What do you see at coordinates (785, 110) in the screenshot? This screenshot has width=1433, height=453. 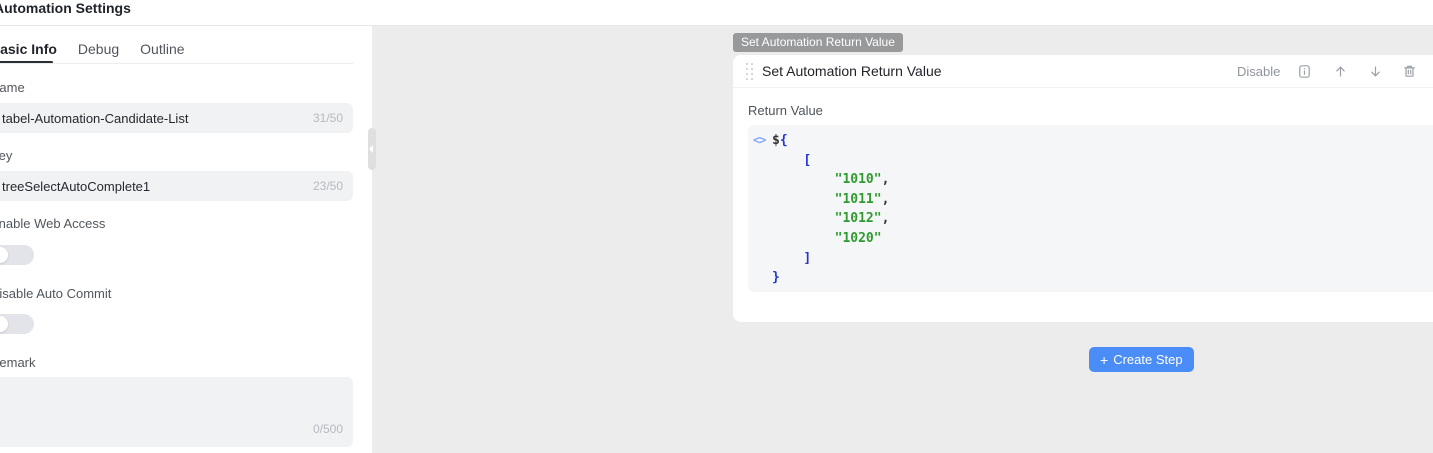 I see `return-value-label: Return Value` at bounding box center [785, 110].